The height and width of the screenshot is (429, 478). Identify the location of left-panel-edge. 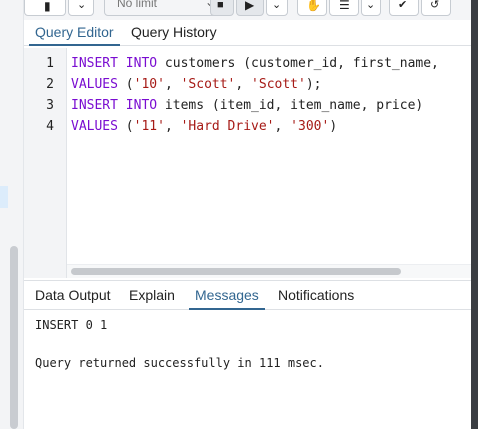
(12, 214).